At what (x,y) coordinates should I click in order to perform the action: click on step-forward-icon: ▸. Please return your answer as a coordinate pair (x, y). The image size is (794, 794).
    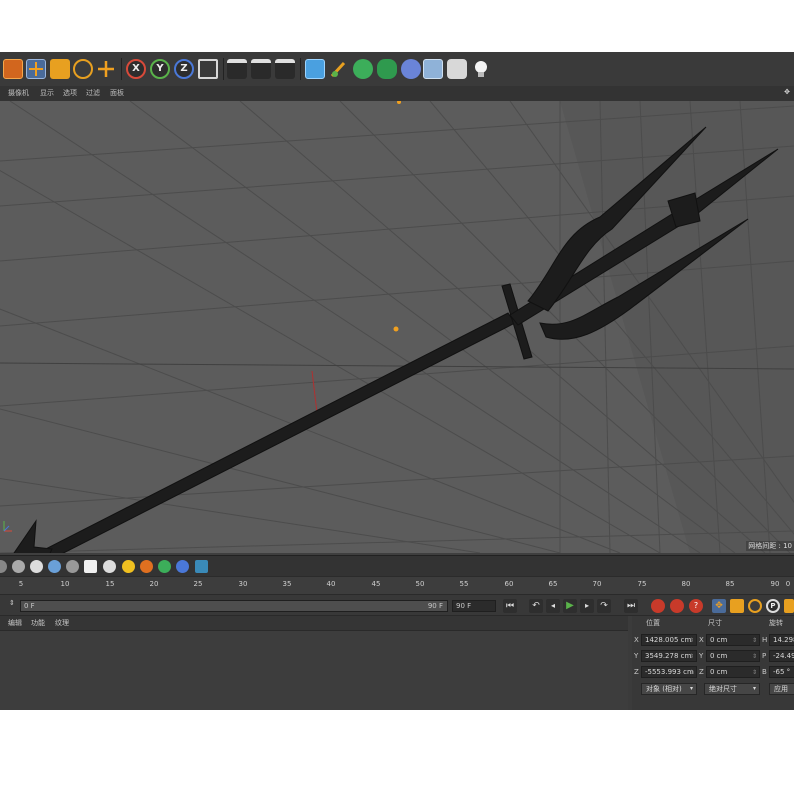
    Looking at the image, I should click on (587, 606).